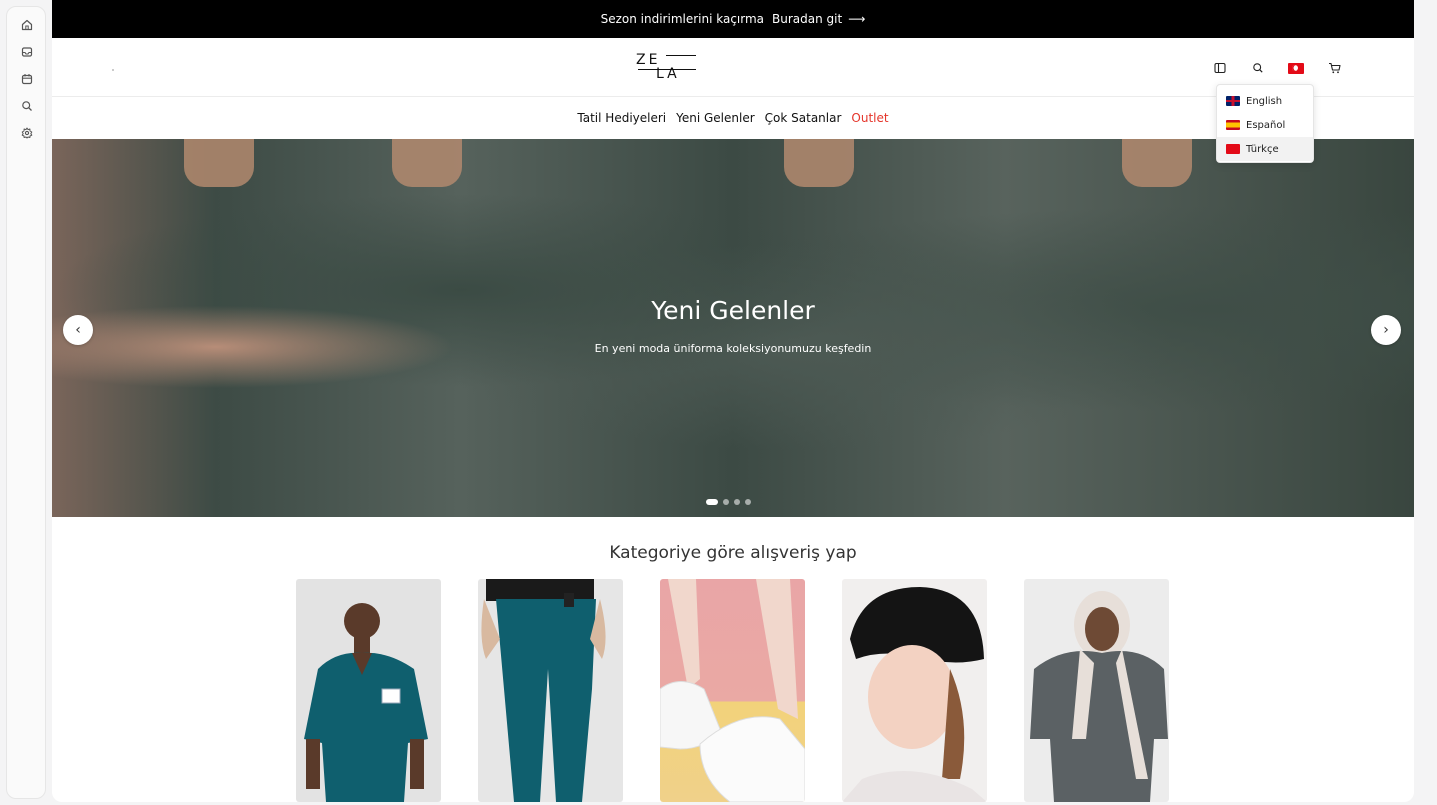 Image resolution: width=1437 pixels, height=805 pixels. What do you see at coordinates (27, 24) in the screenshot?
I see `home-icon` at bounding box center [27, 24].